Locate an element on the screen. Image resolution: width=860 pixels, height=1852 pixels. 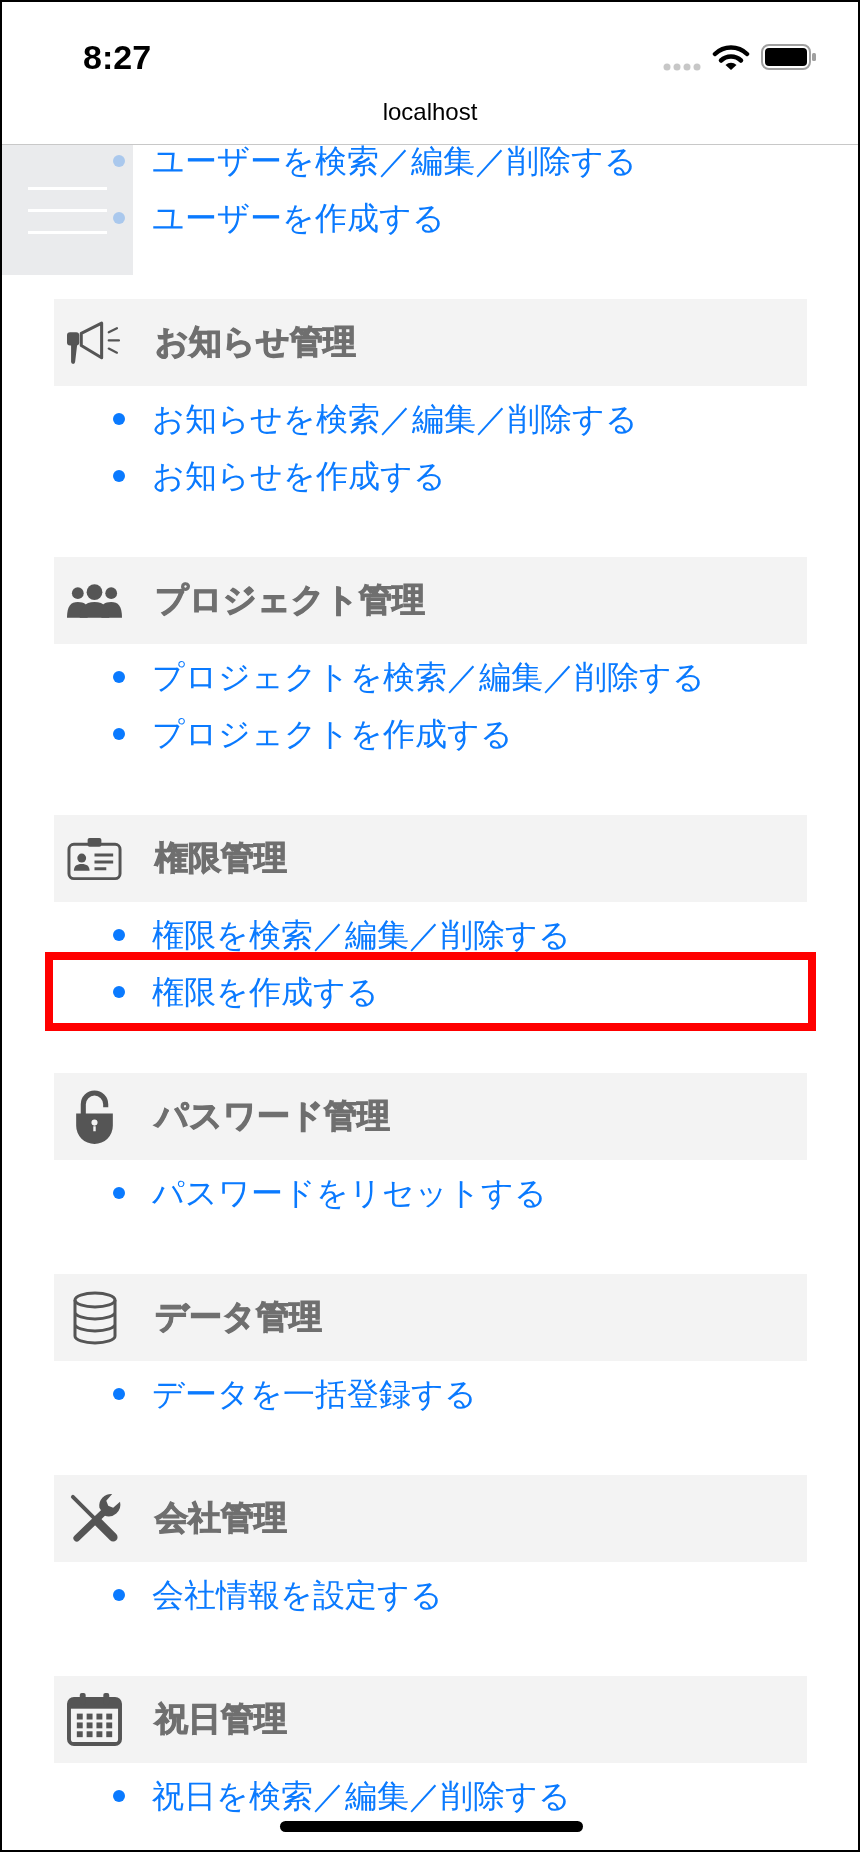
url-label: localhost is located at coordinates (430, 112).